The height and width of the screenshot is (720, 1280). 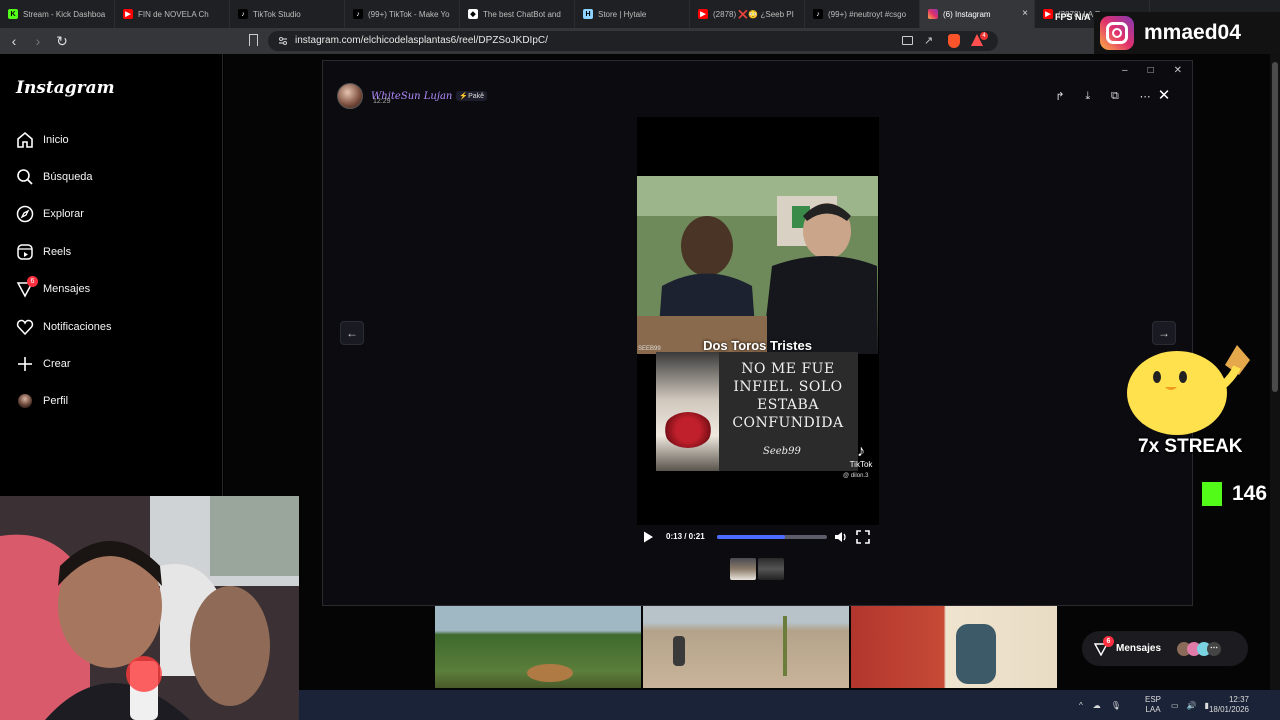 I want to click on browser-tab: K Stream - Kick Dashboa, so click(x=57, y=14).